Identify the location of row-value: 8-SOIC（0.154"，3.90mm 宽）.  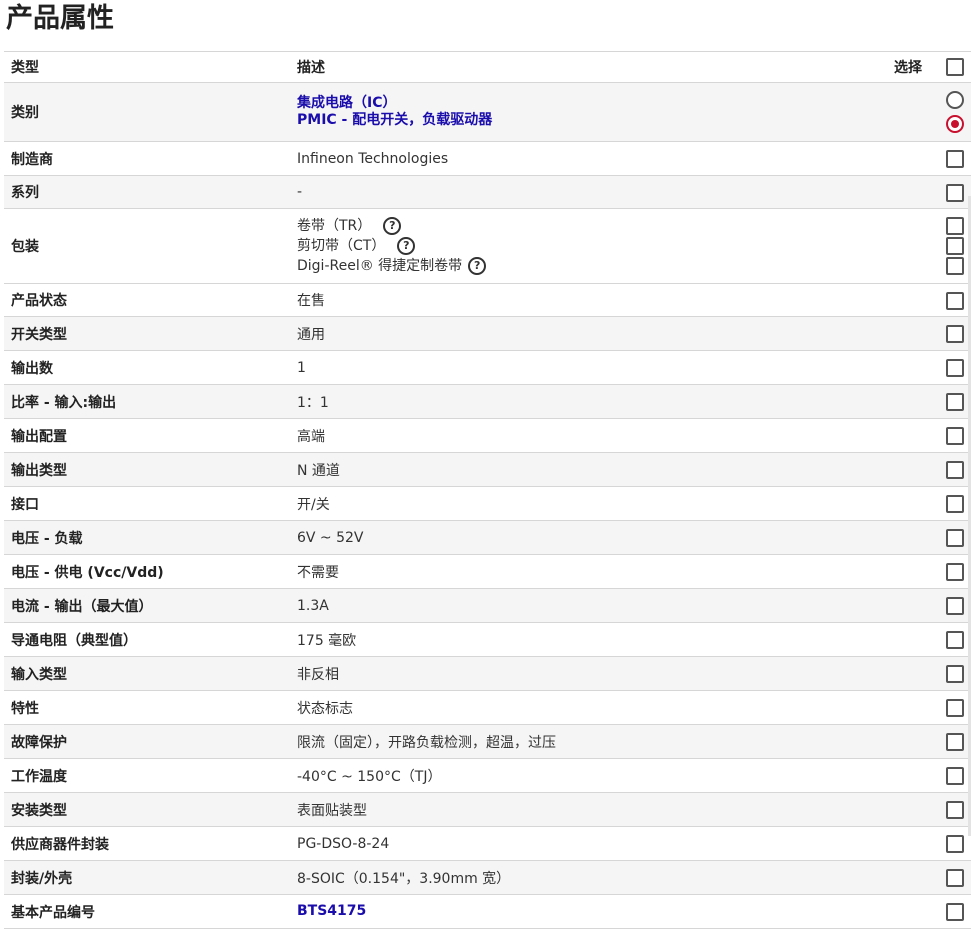
(404, 878).